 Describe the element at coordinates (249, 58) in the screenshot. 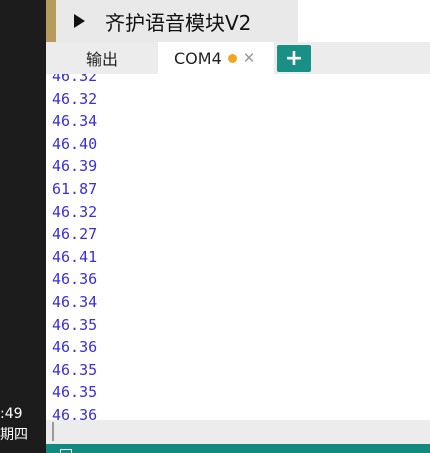

I see `close-icon: ✕` at that location.